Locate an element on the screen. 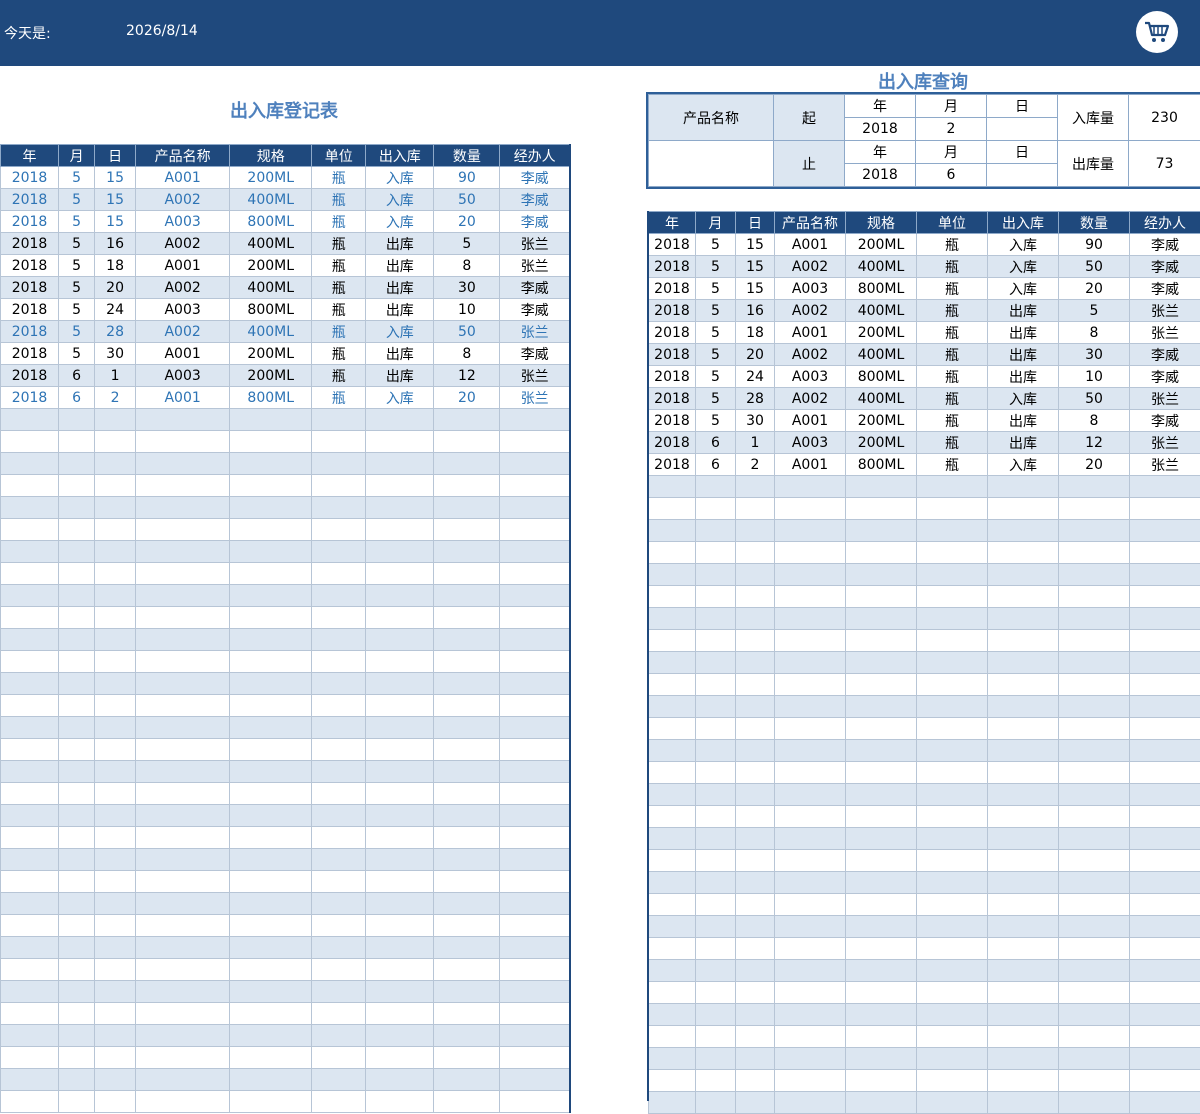 This screenshot has height=1114, width=1200. table-cell: 1 is located at coordinates (115, 376).